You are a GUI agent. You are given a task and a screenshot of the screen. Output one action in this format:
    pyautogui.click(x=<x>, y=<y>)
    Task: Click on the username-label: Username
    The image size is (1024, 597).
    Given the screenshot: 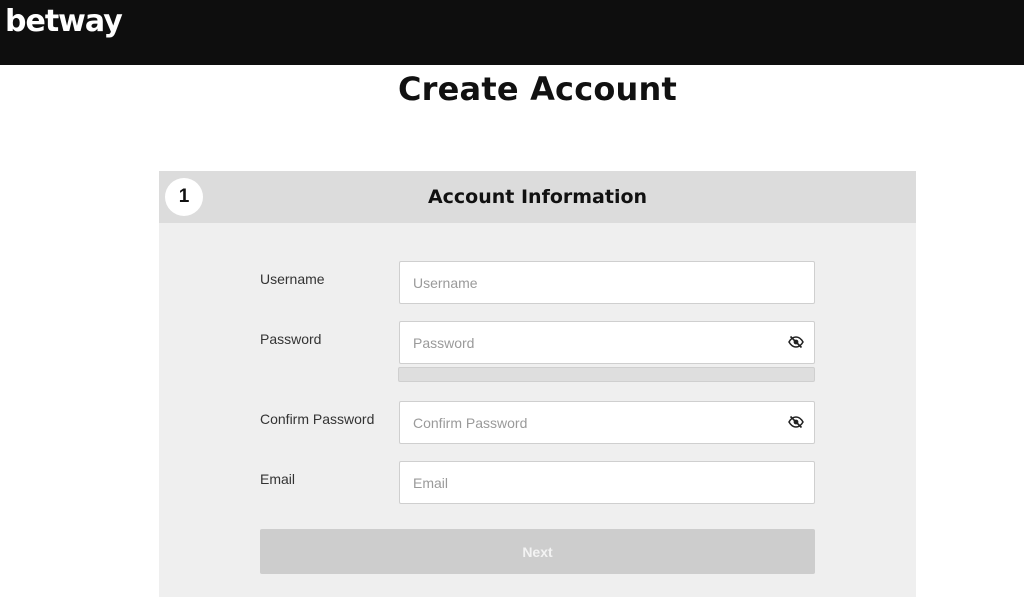 What is the action you would take?
    pyautogui.click(x=292, y=279)
    